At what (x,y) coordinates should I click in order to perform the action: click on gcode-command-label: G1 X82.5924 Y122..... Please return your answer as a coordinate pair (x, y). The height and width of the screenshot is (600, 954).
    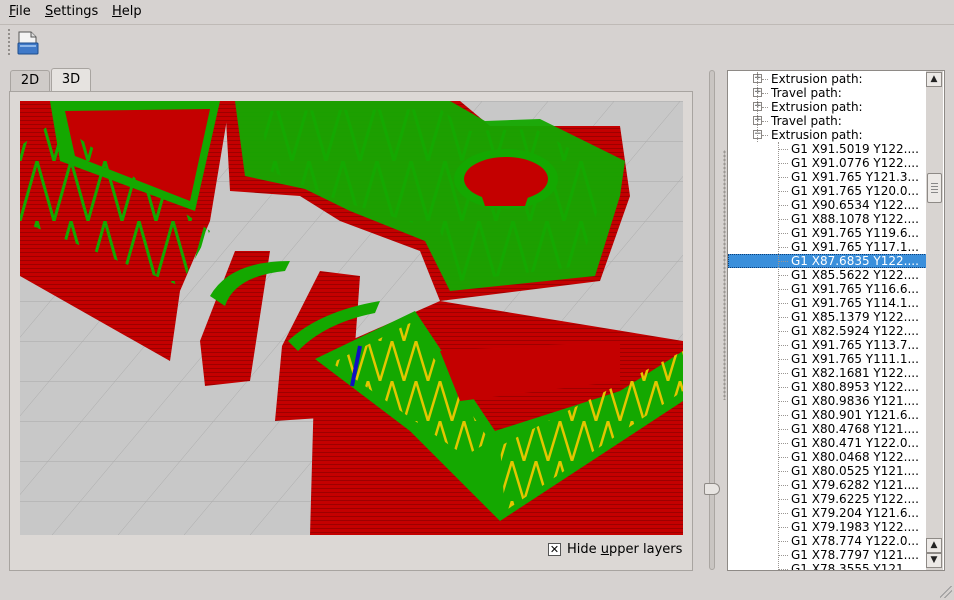
    Looking at the image, I should click on (855, 331).